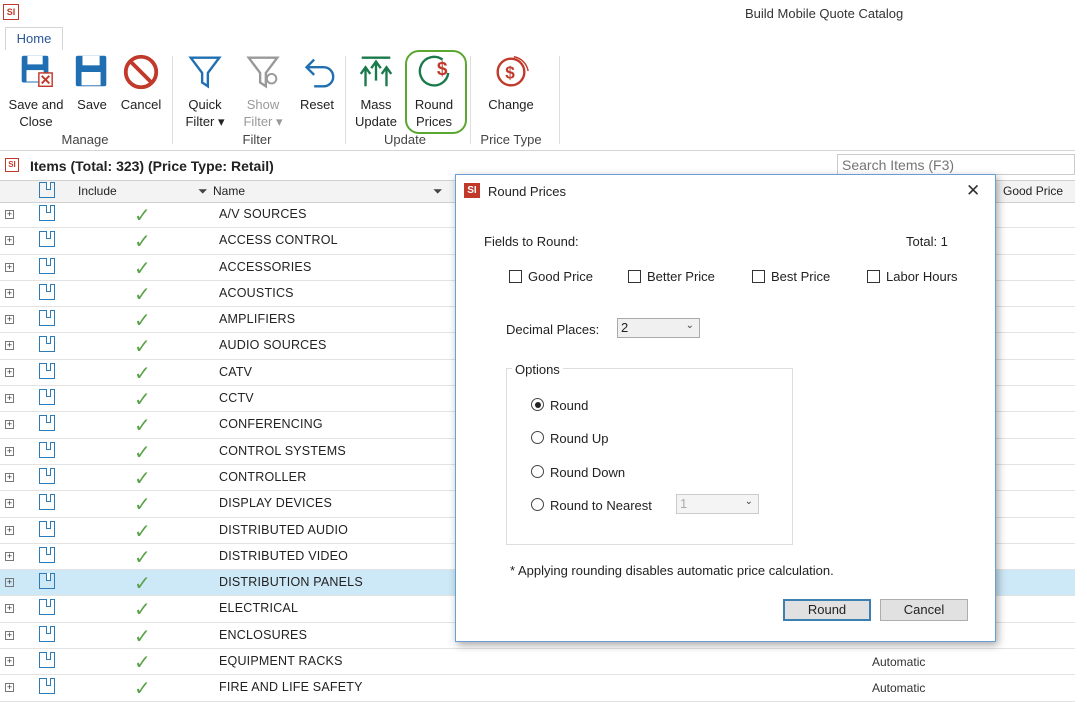 The height and width of the screenshot is (702, 1087). I want to click on radio-round-up, so click(537, 437).